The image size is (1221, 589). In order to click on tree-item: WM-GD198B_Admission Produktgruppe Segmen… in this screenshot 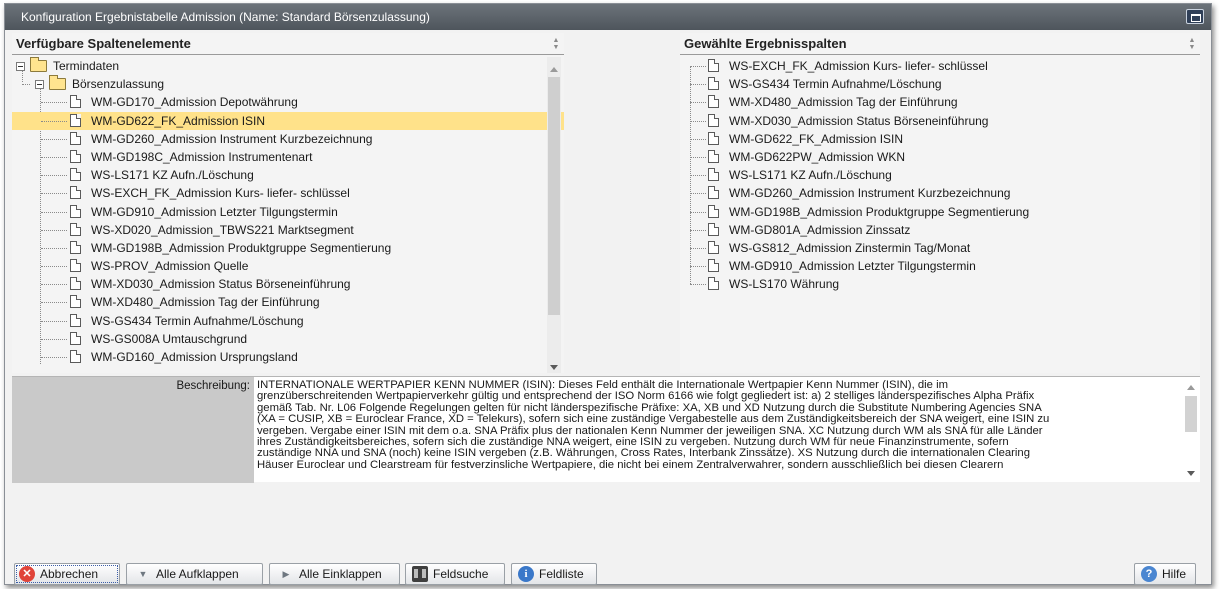, I will do `click(288, 248)`.